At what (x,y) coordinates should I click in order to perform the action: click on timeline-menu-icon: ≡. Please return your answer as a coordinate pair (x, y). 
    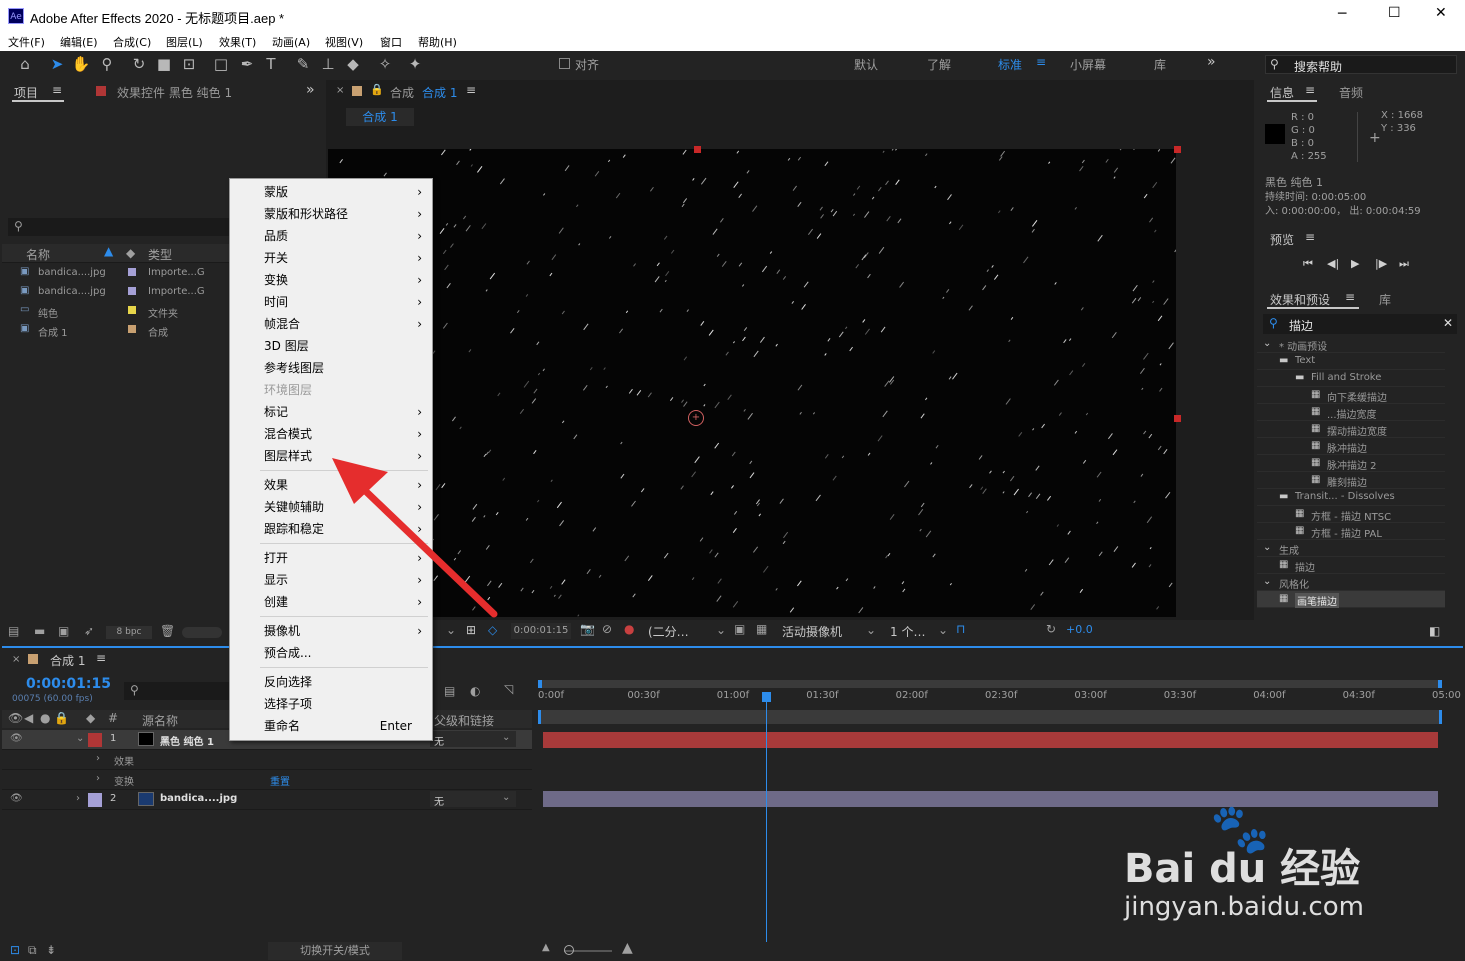
    Looking at the image, I should click on (101, 658).